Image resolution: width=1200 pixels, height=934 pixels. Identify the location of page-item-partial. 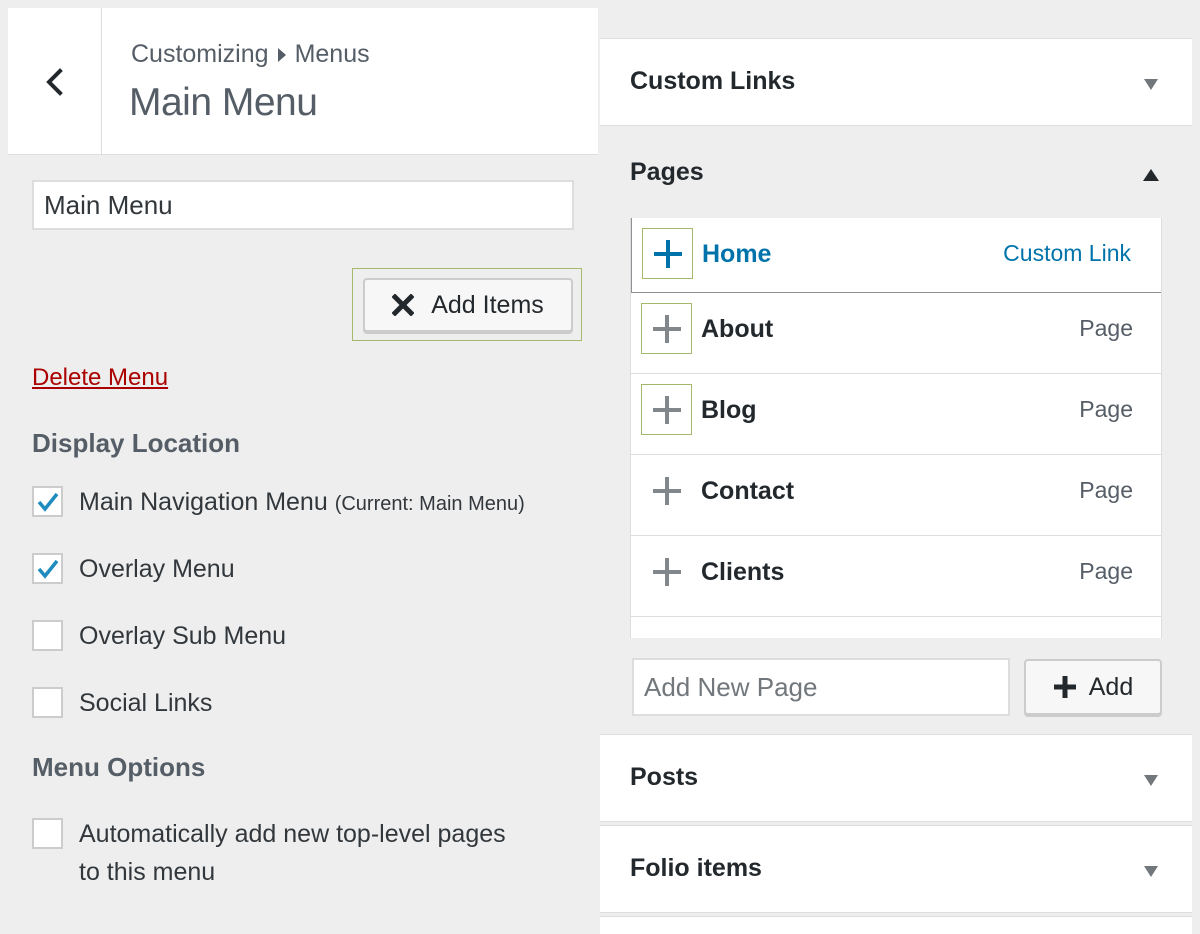
(896, 627).